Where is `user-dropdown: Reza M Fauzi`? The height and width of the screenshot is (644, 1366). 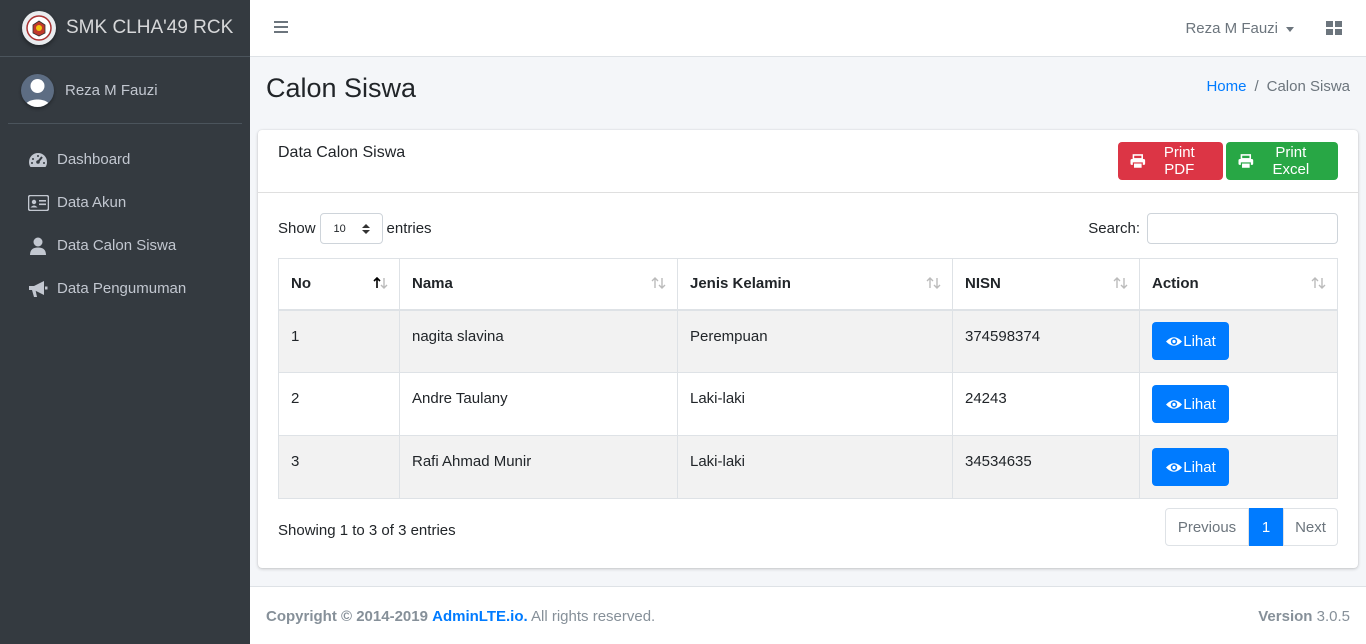
user-dropdown: Reza M Fauzi is located at coordinates (1239, 28).